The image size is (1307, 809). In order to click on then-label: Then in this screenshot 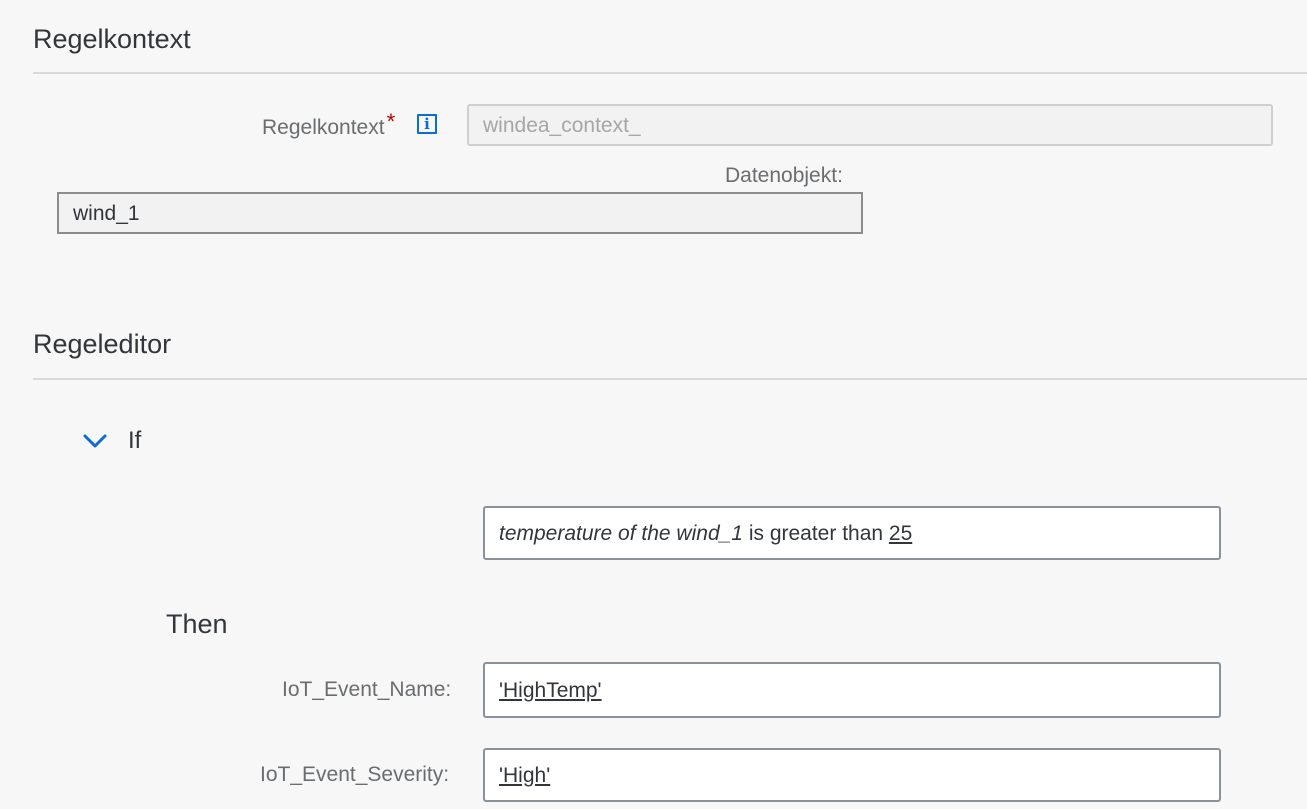, I will do `click(197, 624)`.